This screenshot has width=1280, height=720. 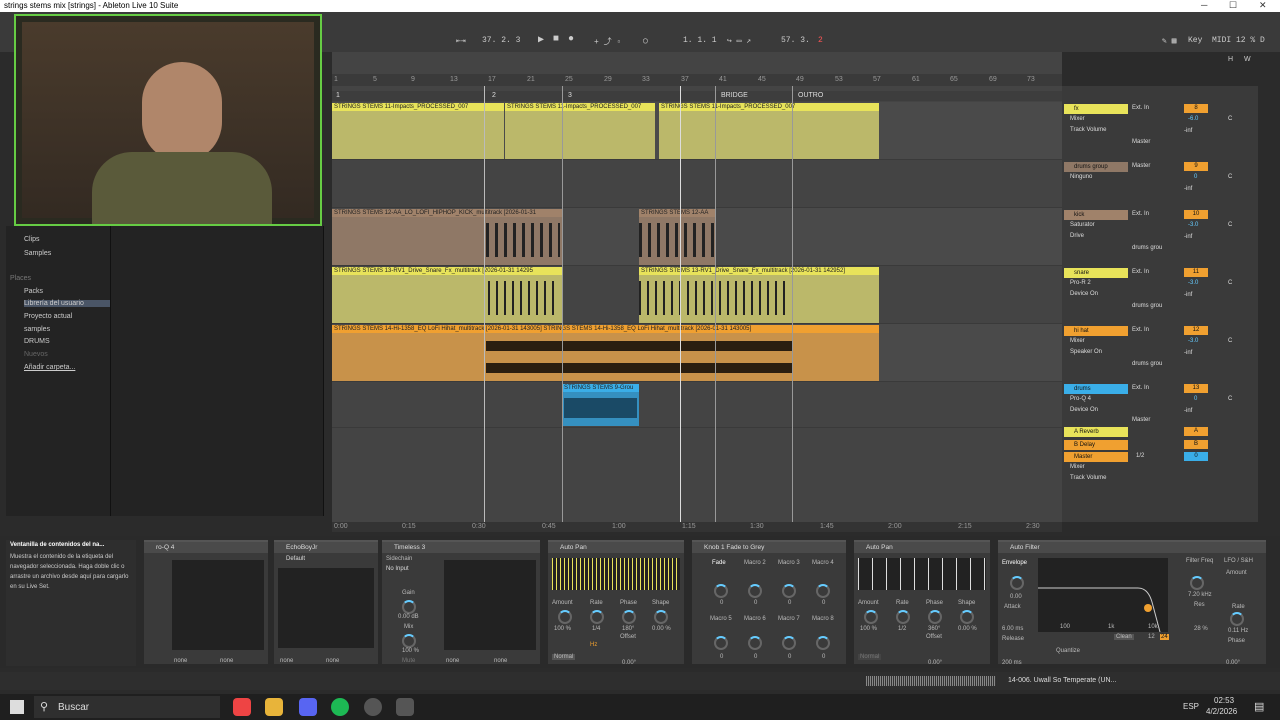 What do you see at coordinates (600, 405) in the screenshot?
I see `clip-drums-group: STRINGS STEMS 9-Grou` at bounding box center [600, 405].